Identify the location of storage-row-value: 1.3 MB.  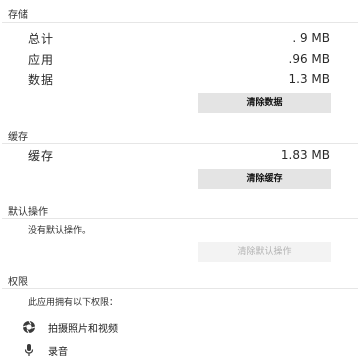
(309, 79).